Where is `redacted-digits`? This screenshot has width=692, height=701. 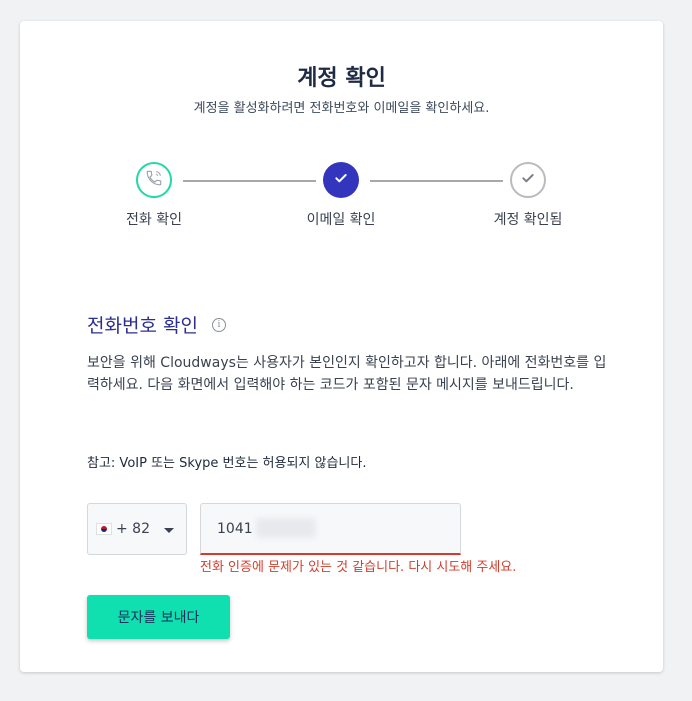 redacted-digits is located at coordinates (286, 528).